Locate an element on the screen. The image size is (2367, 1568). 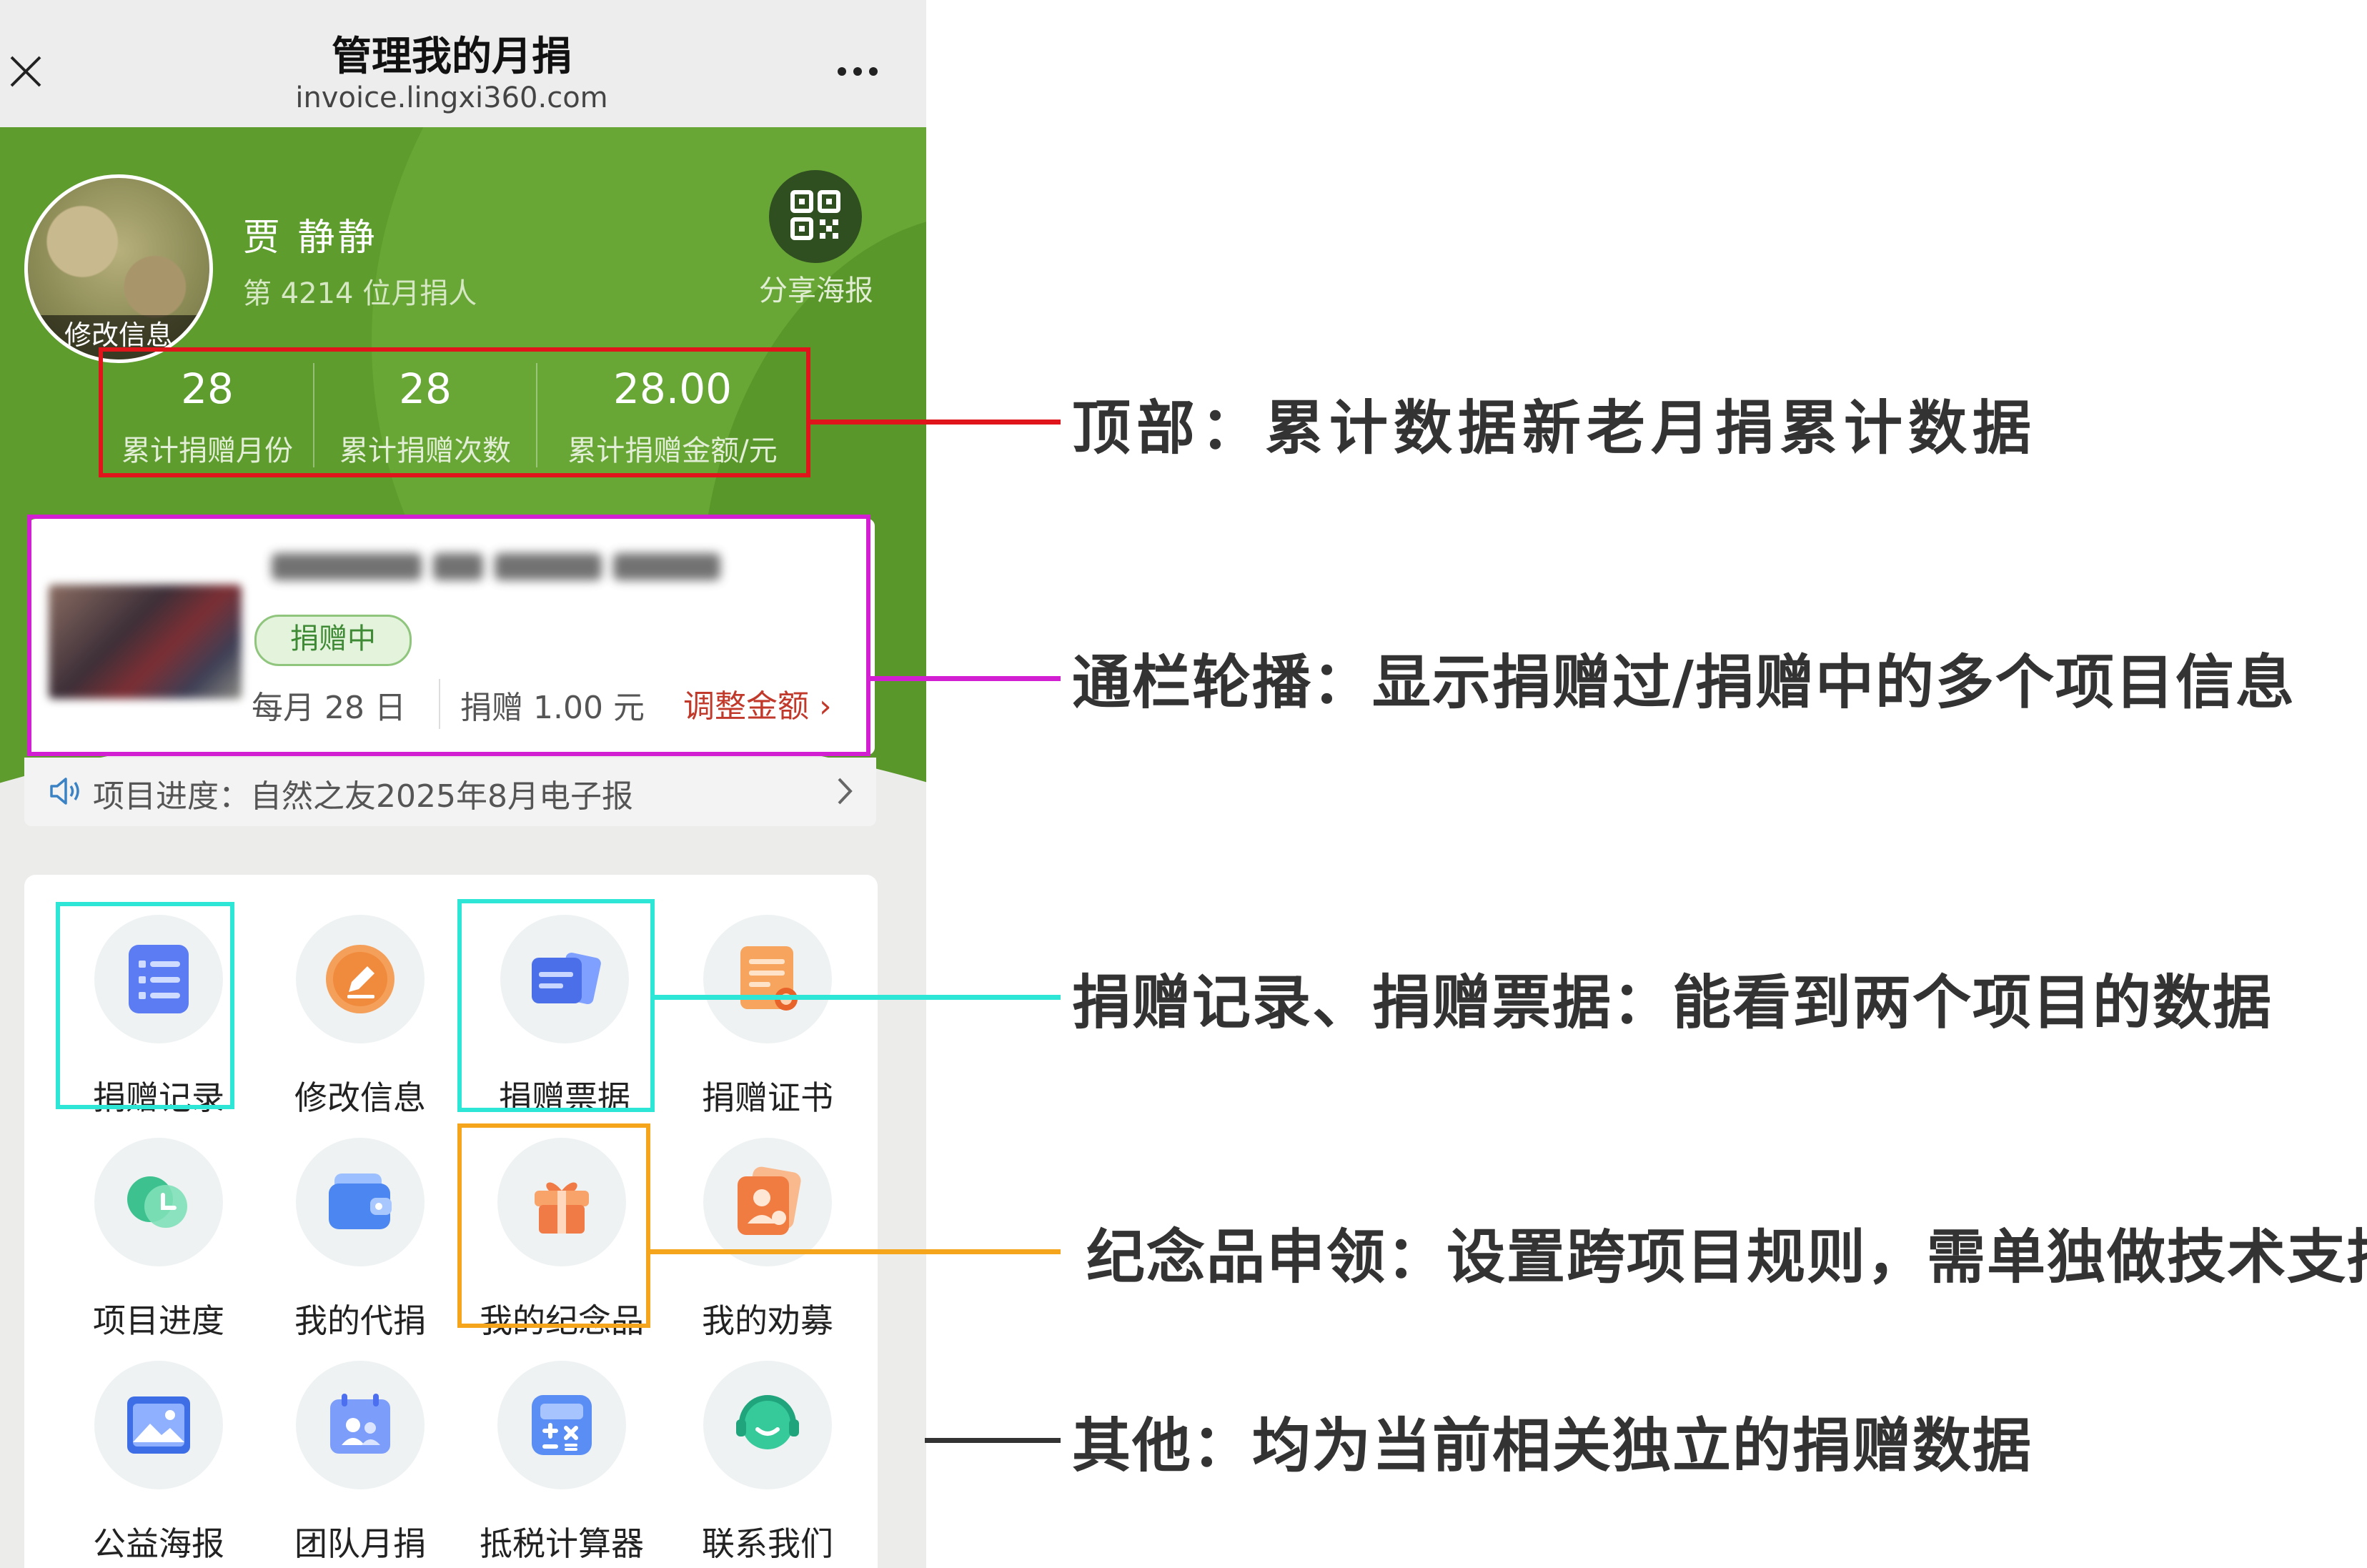
donation-certificate-icon is located at coordinates (769, 978).